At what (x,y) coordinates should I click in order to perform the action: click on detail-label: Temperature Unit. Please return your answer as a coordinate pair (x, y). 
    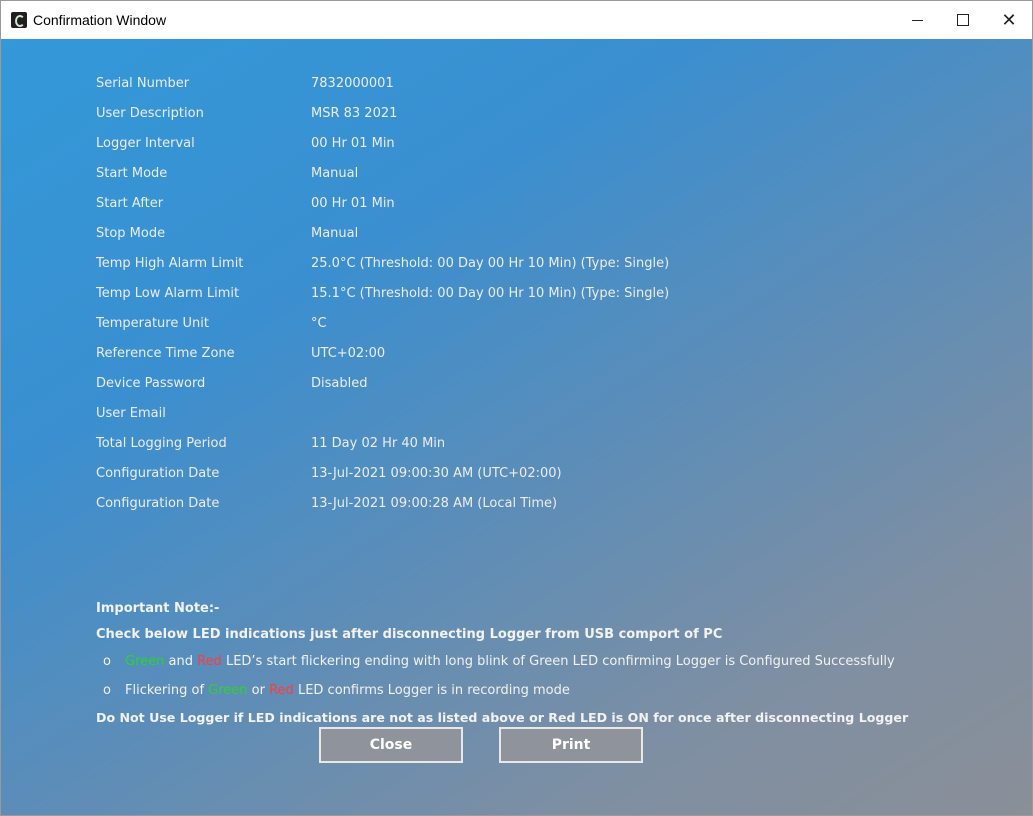
    Looking at the image, I should click on (152, 323).